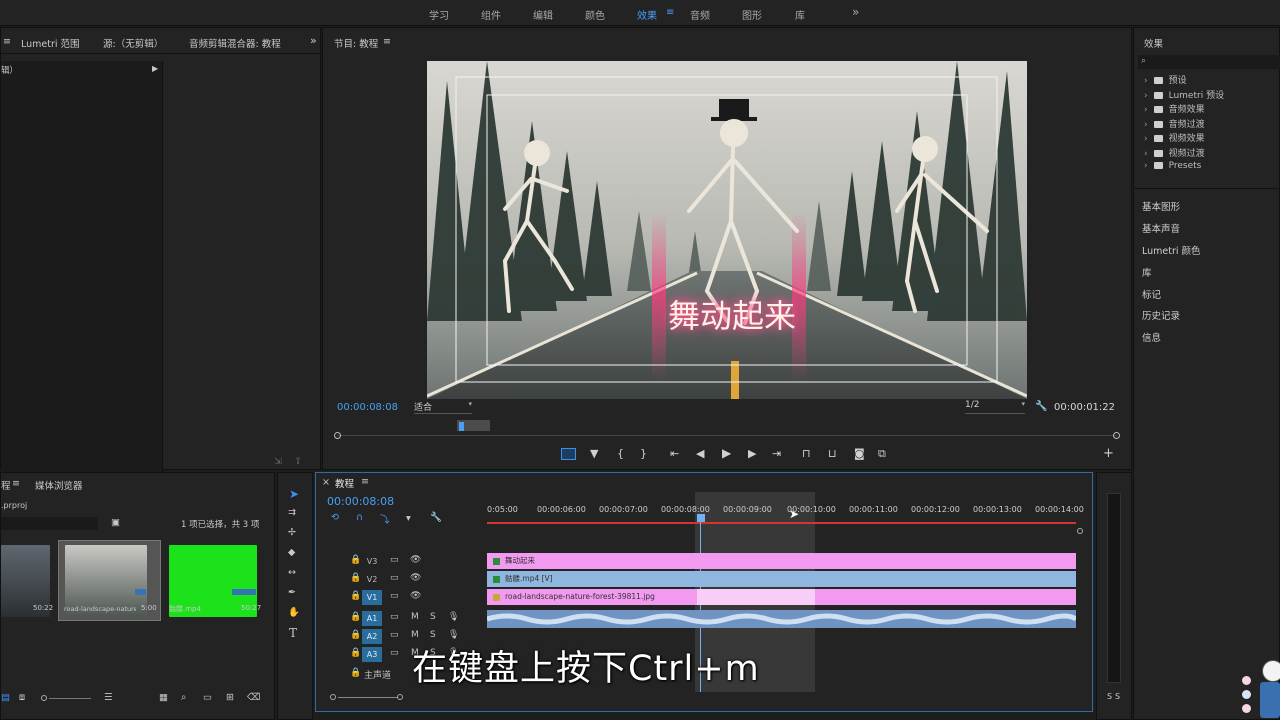  Describe the element at coordinates (855, 12) in the screenshot. I see `workspace-overflow-icon: »` at that location.